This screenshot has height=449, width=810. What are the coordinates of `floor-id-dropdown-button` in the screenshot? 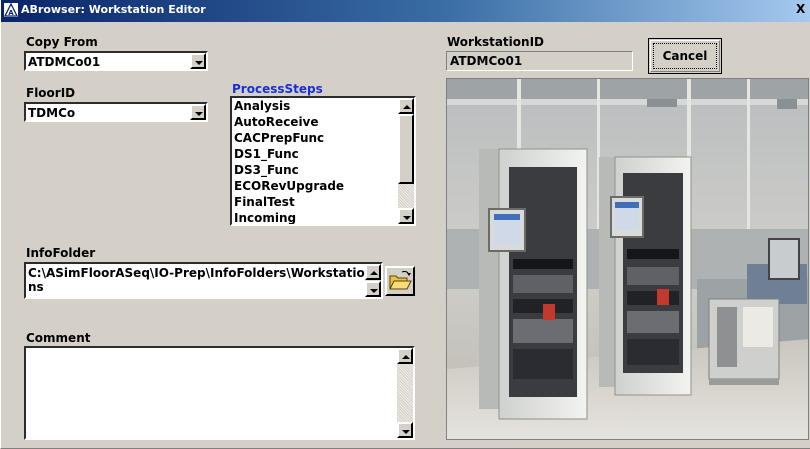 It's located at (198, 112).